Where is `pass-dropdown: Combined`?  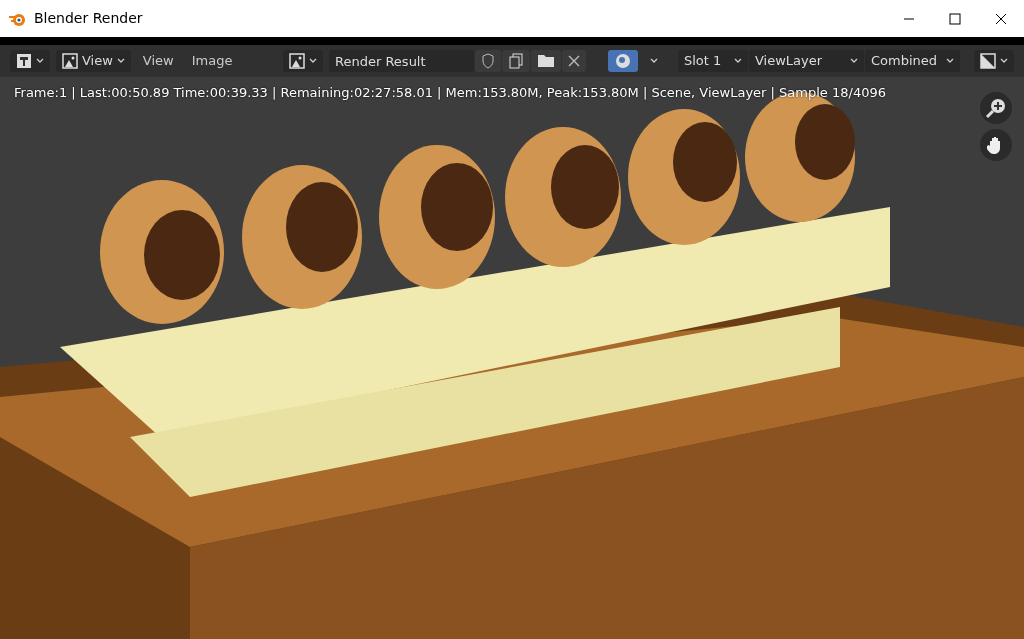 pass-dropdown: Combined is located at coordinates (912, 61).